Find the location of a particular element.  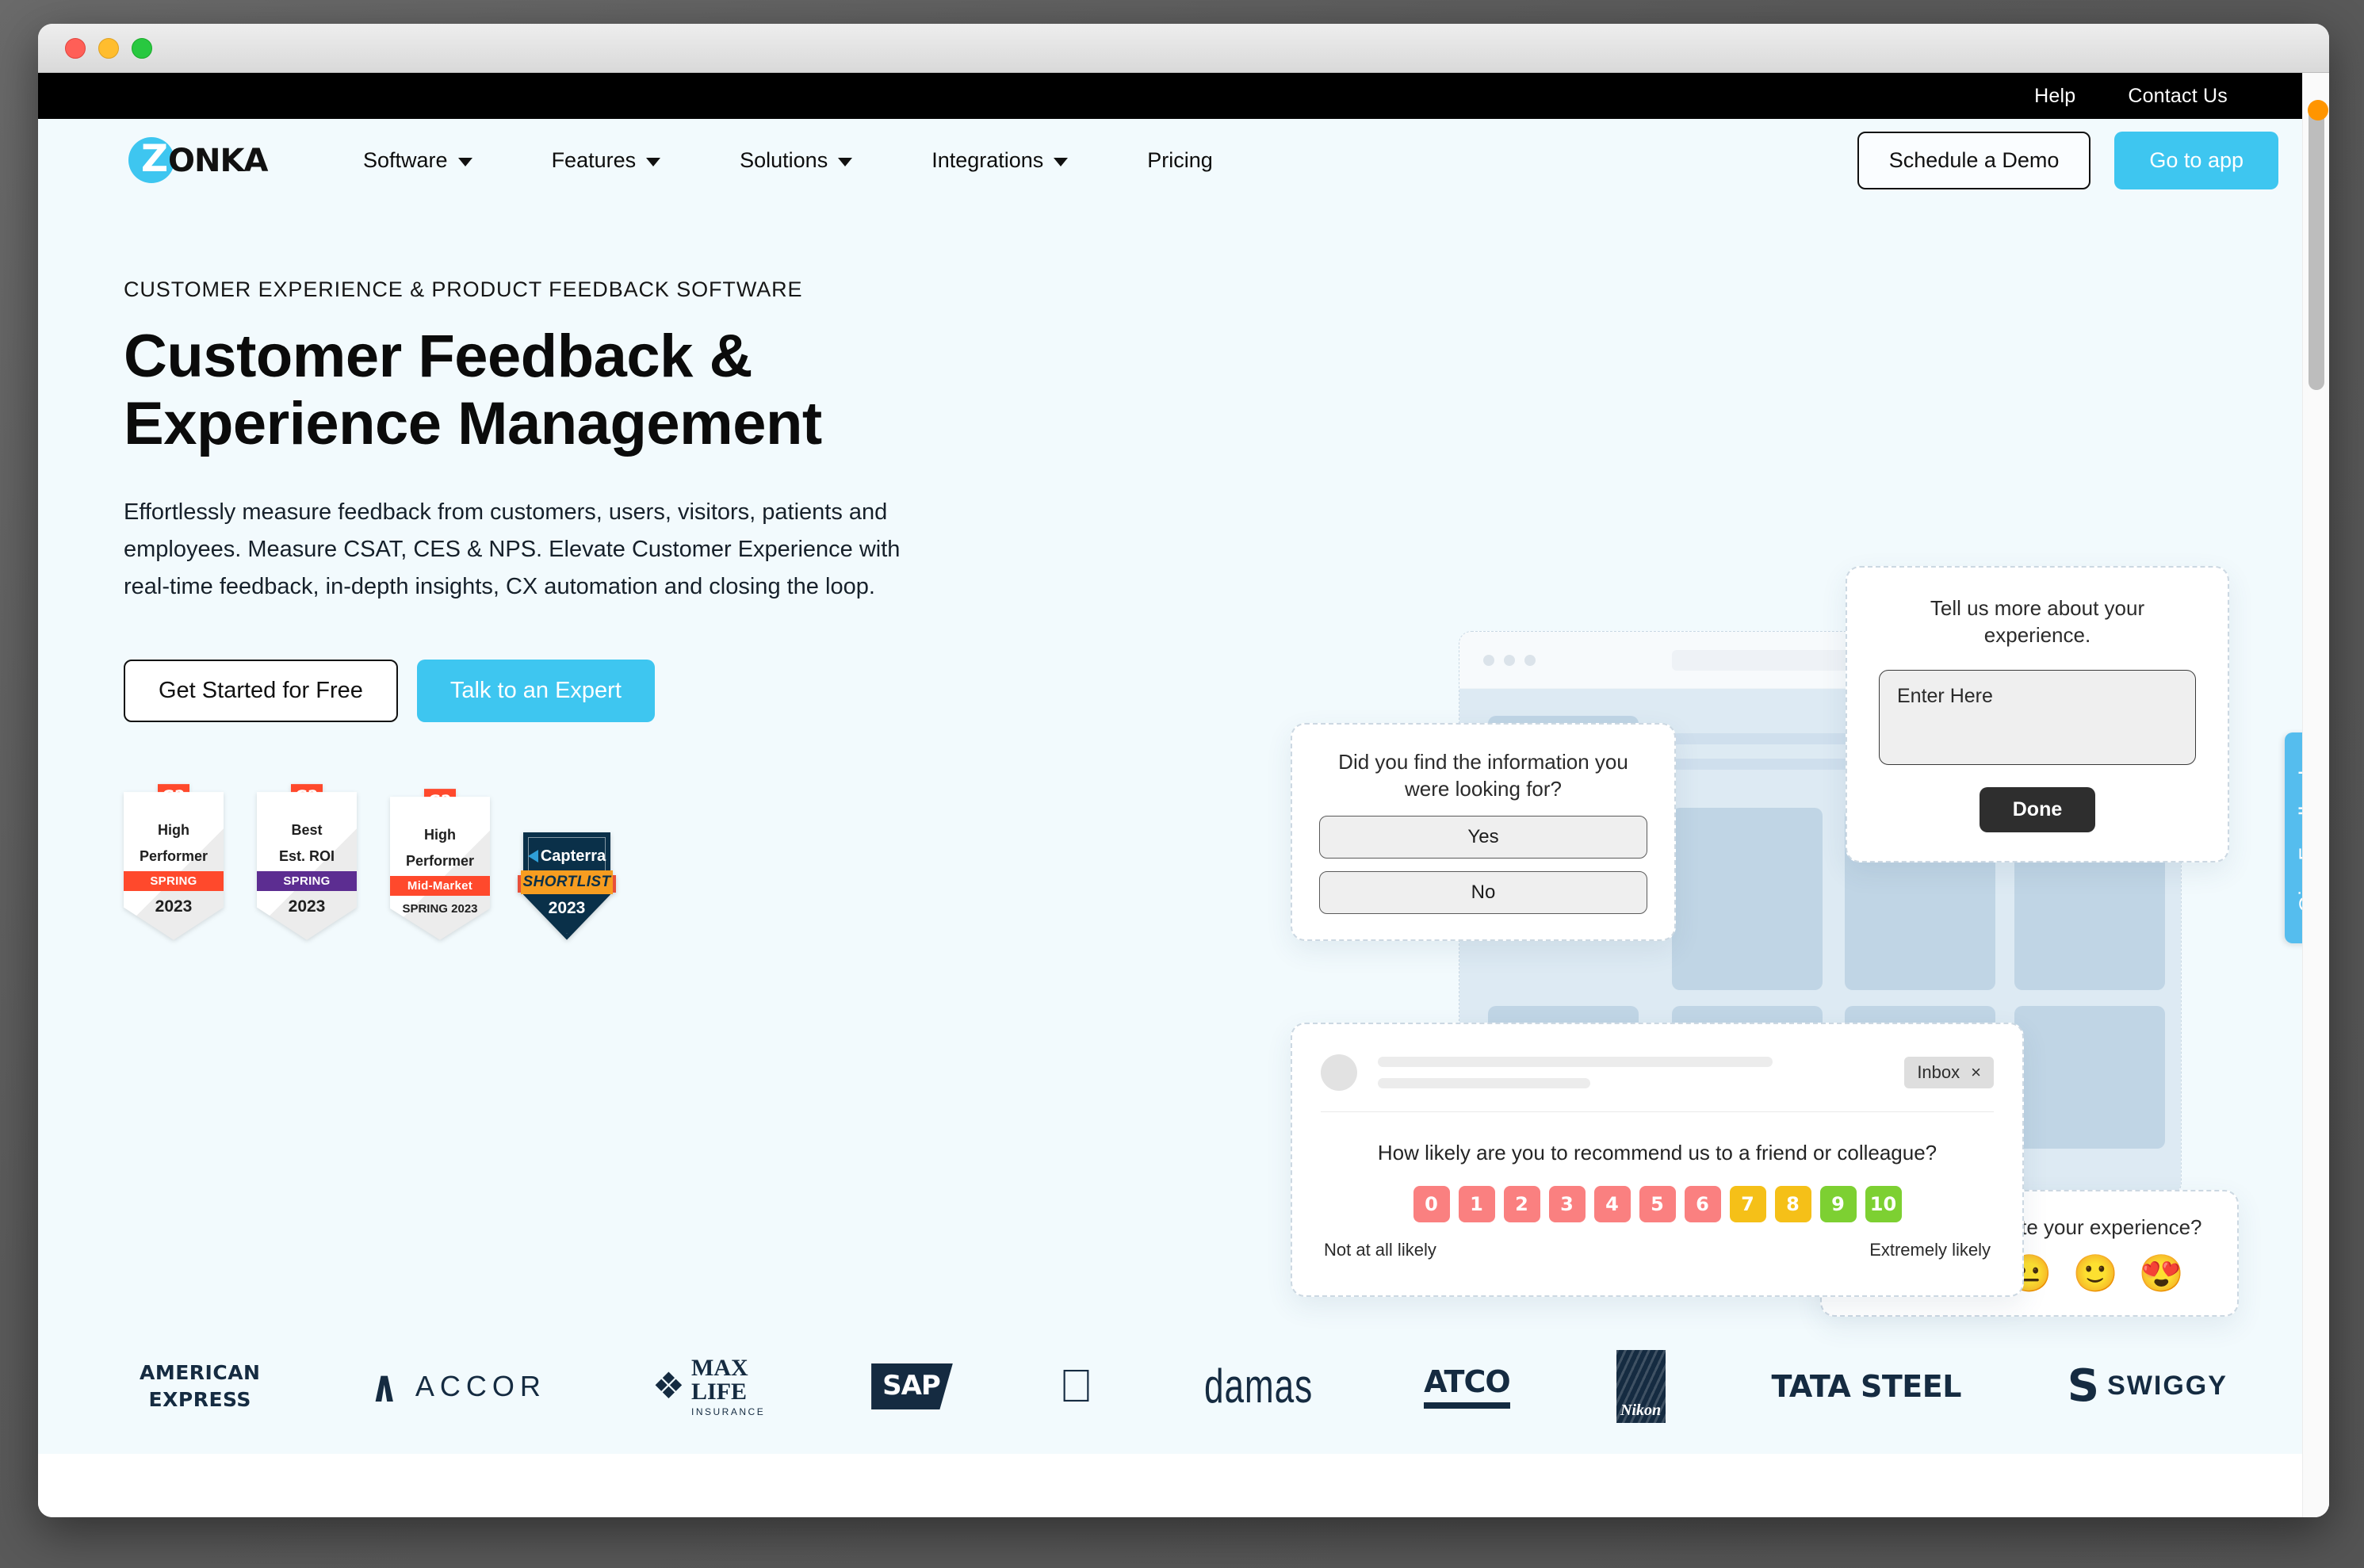

logo-wordmark: ONKA is located at coordinates (218, 161).